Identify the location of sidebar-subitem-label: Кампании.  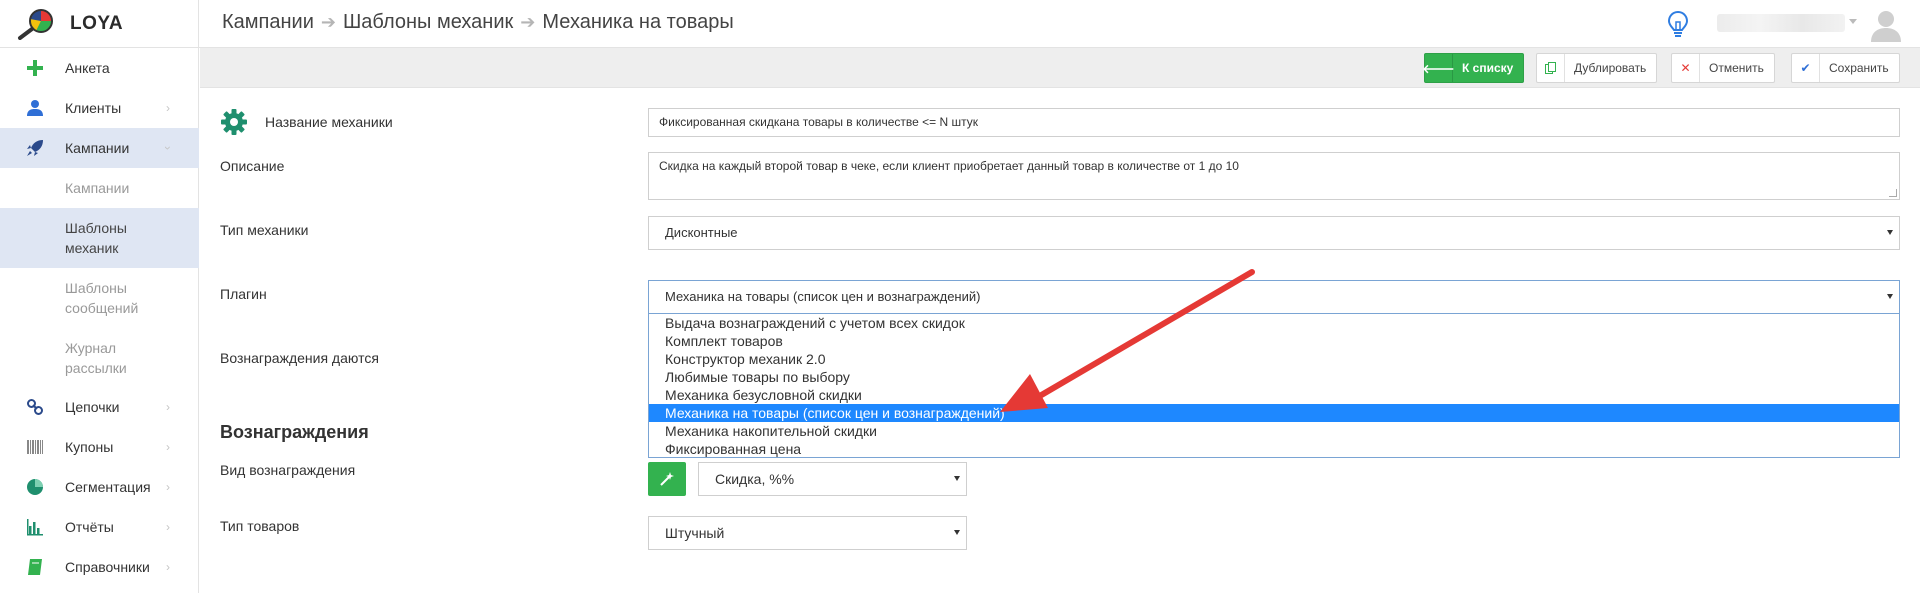
(97, 188).